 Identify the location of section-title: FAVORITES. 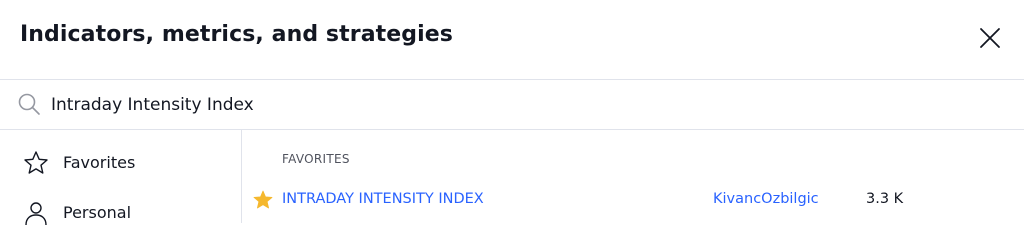
(316, 159).